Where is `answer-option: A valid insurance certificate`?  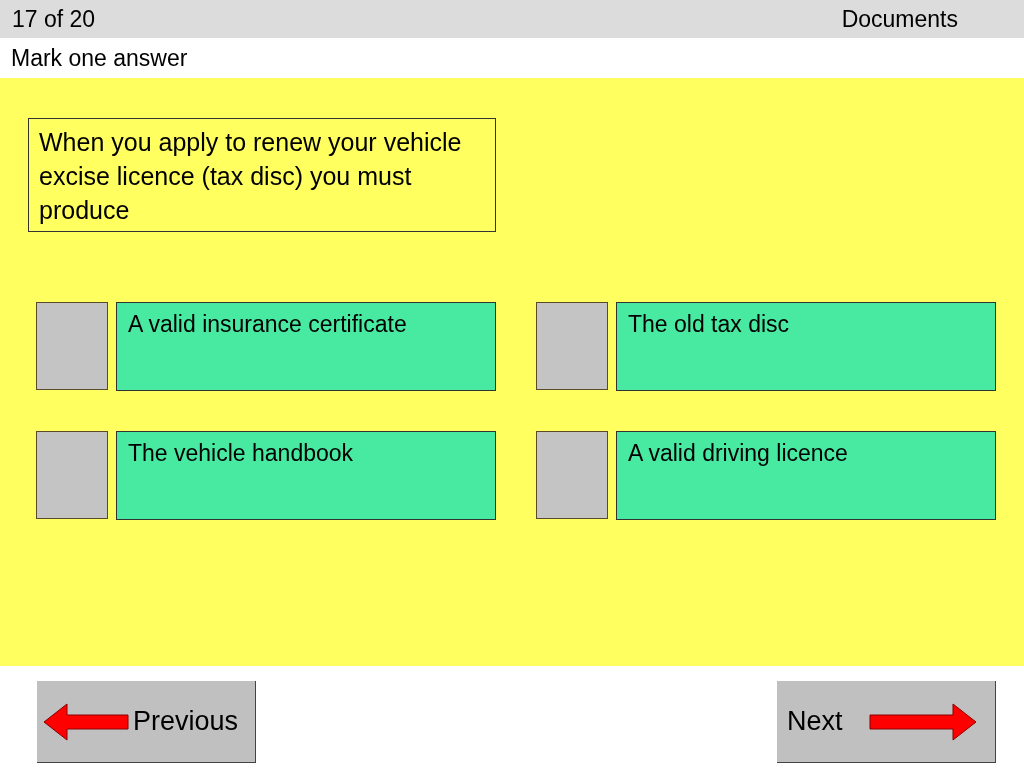 answer-option: A valid insurance certificate is located at coordinates (306, 346).